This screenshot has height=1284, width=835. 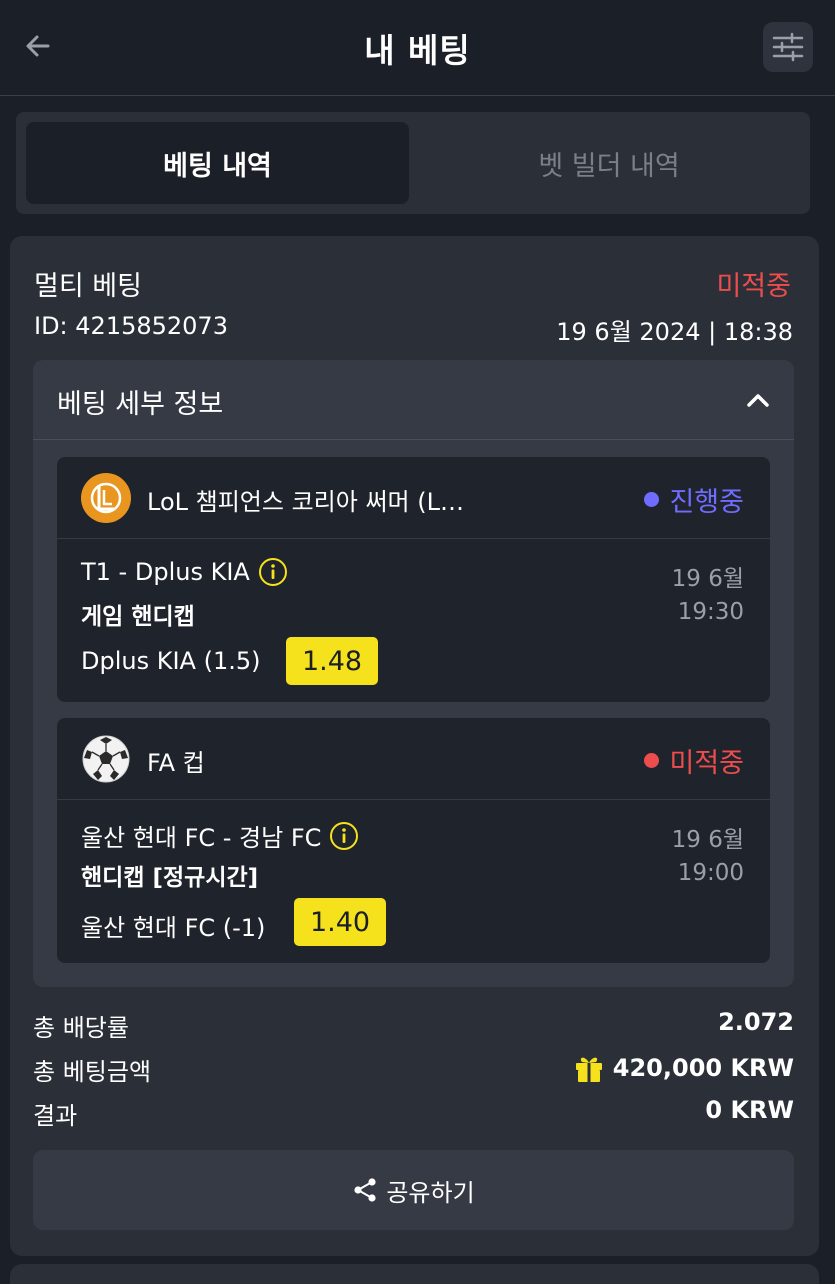 What do you see at coordinates (170, 878) in the screenshot?
I see `market-name: 핸디캡 [정규시간]` at bounding box center [170, 878].